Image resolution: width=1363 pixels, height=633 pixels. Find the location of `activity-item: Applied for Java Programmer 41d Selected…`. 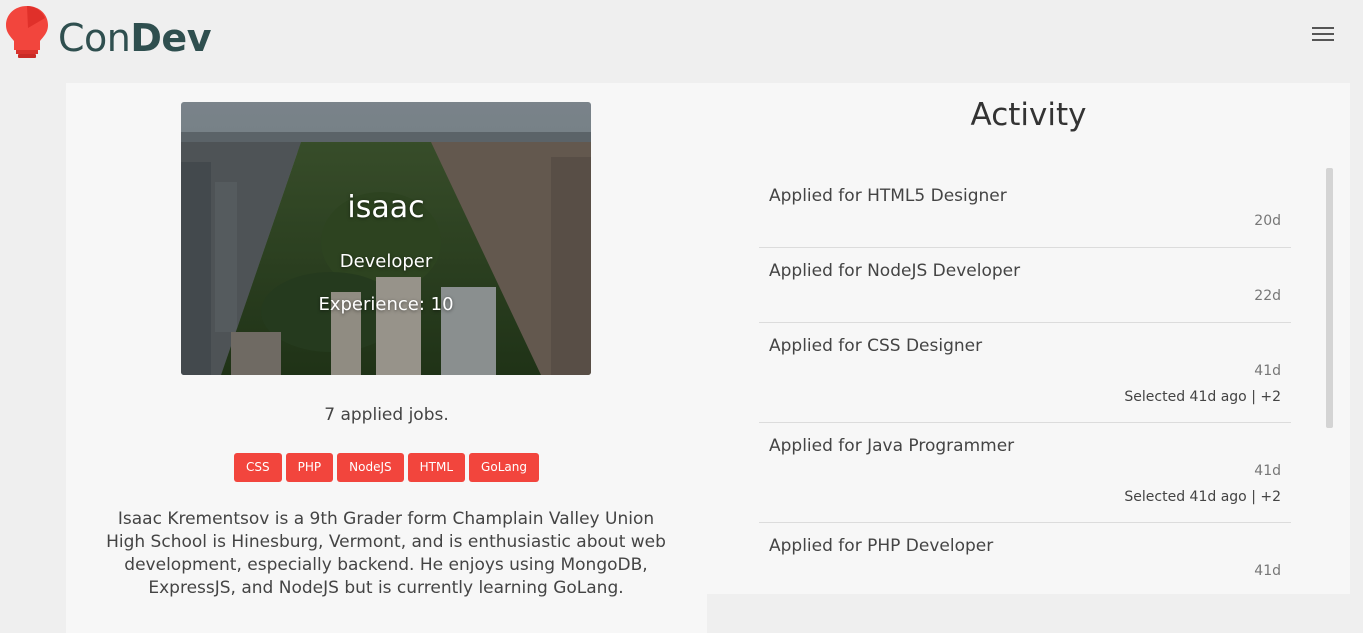

activity-item: Applied for Java Programmer 41d Selected… is located at coordinates (1025, 473).